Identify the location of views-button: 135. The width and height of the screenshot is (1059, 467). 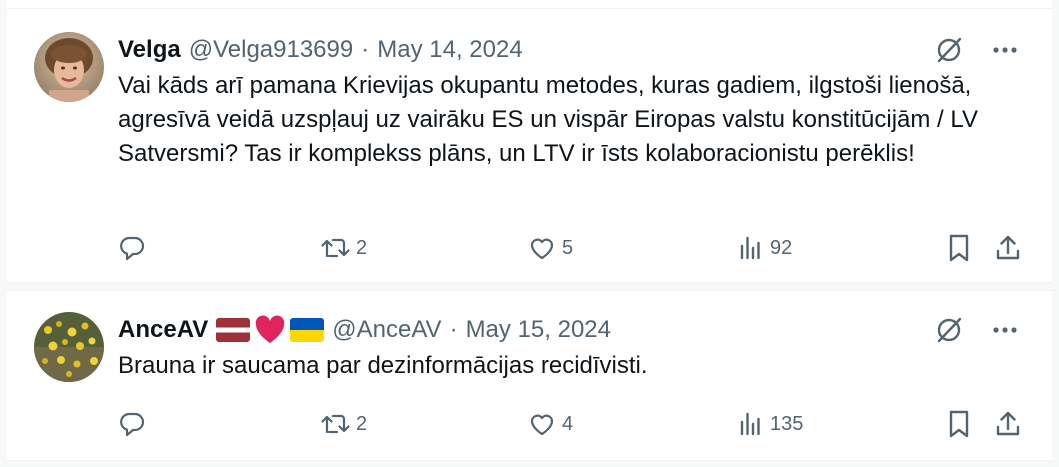
(769, 424).